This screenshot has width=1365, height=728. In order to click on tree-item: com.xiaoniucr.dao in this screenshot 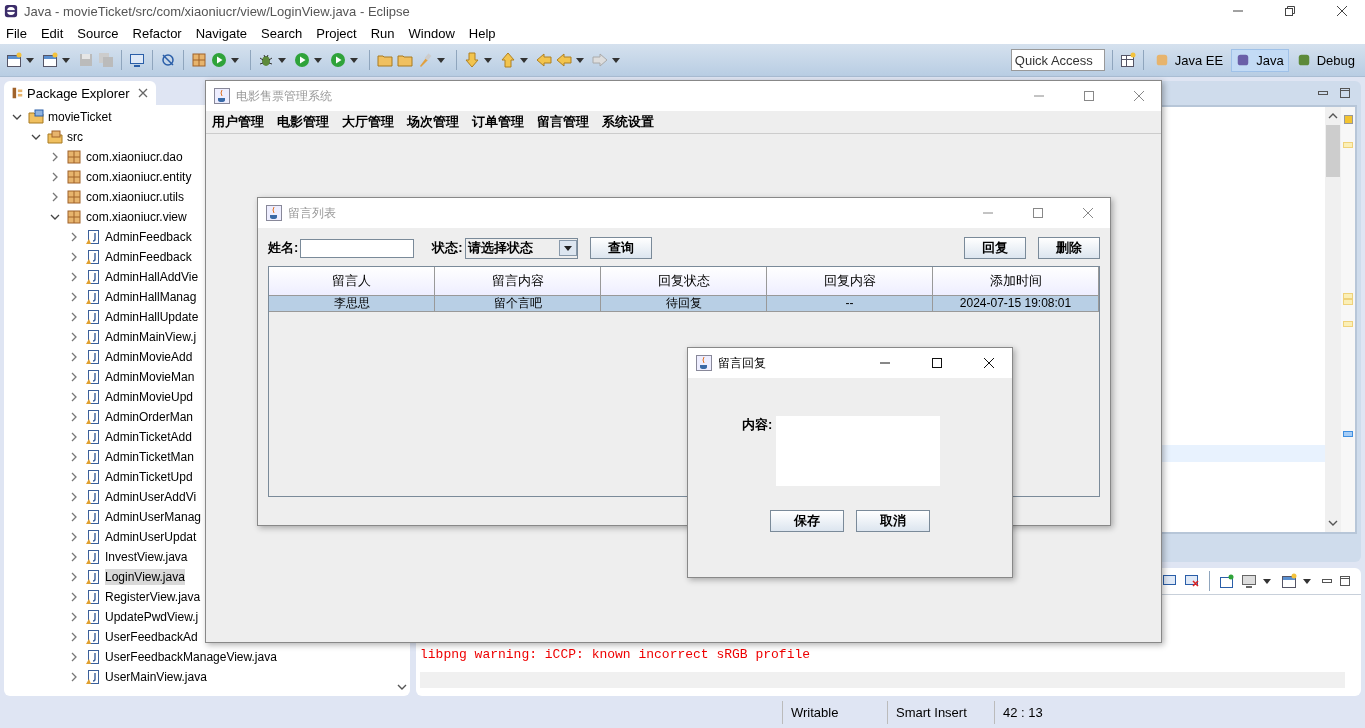, I will do `click(134, 157)`.